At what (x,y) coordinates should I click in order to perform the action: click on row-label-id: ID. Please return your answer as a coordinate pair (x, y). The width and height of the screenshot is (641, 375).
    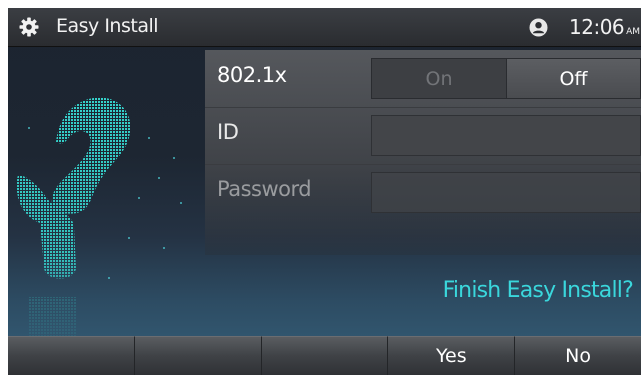
    Looking at the image, I should click on (228, 132).